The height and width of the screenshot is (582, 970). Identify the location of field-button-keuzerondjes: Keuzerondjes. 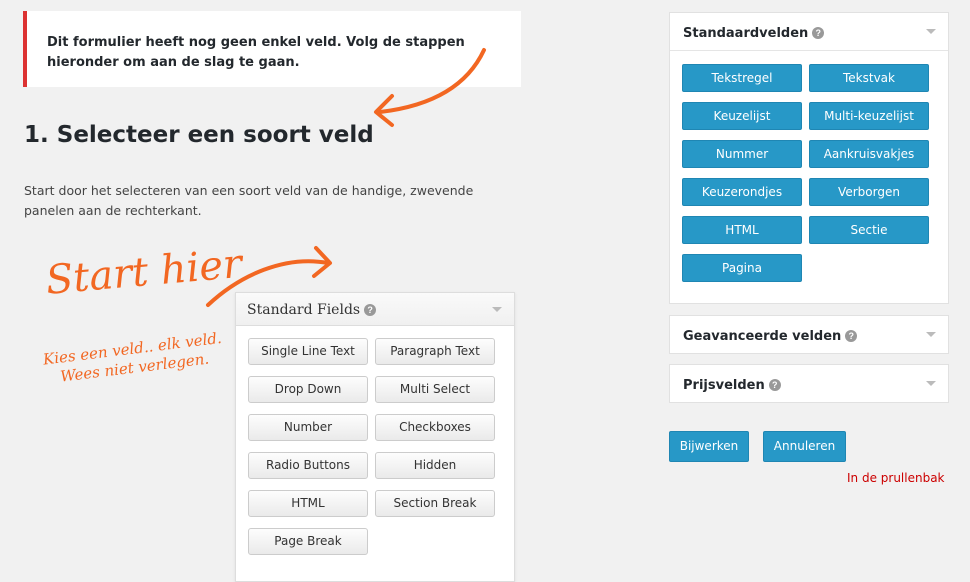
(742, 192).